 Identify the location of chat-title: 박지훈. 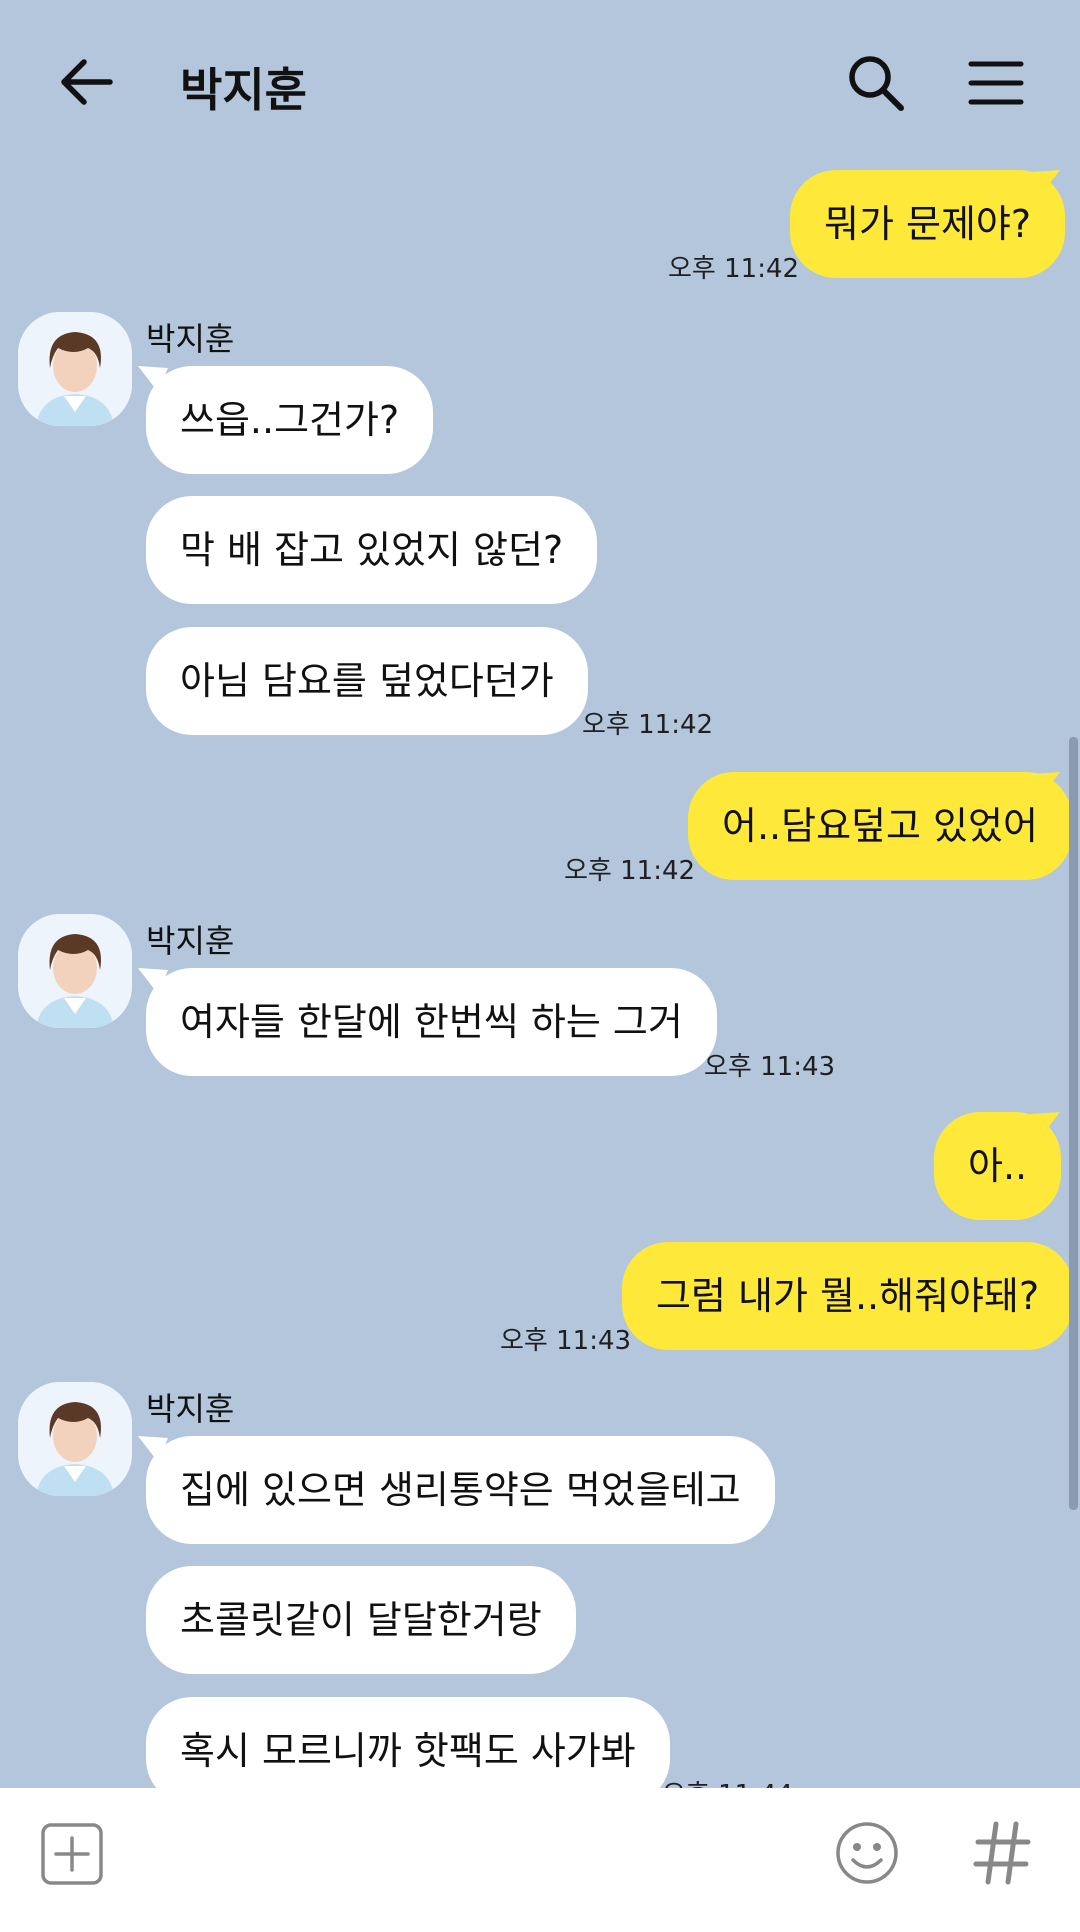
(243, 90).